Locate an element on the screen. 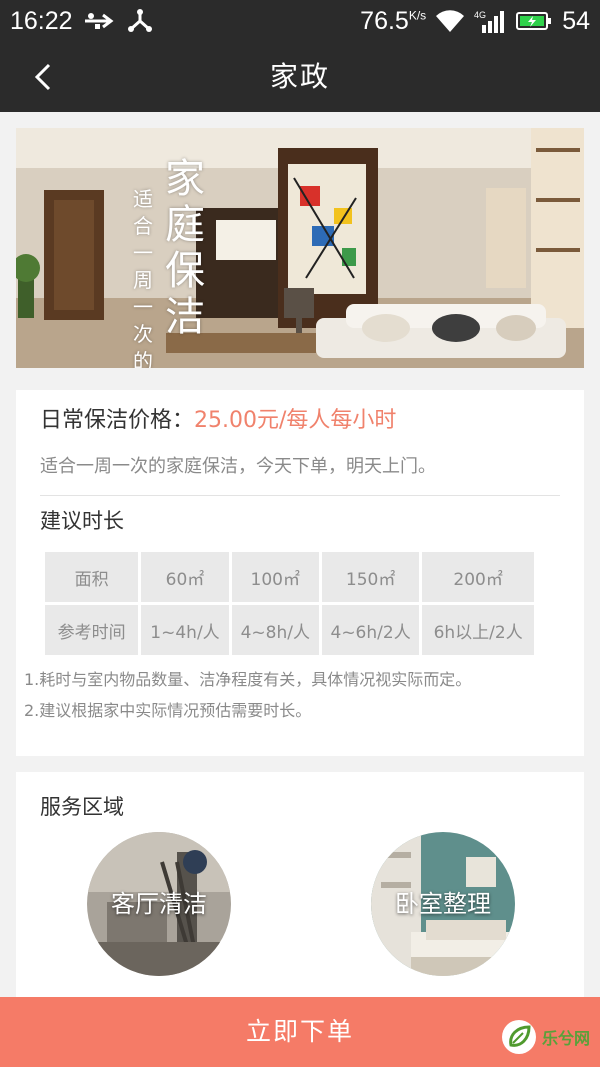 This screenshot has width=600, height=1067. service-item-label: 客厅清洁 is located at coordinates (159, 904).